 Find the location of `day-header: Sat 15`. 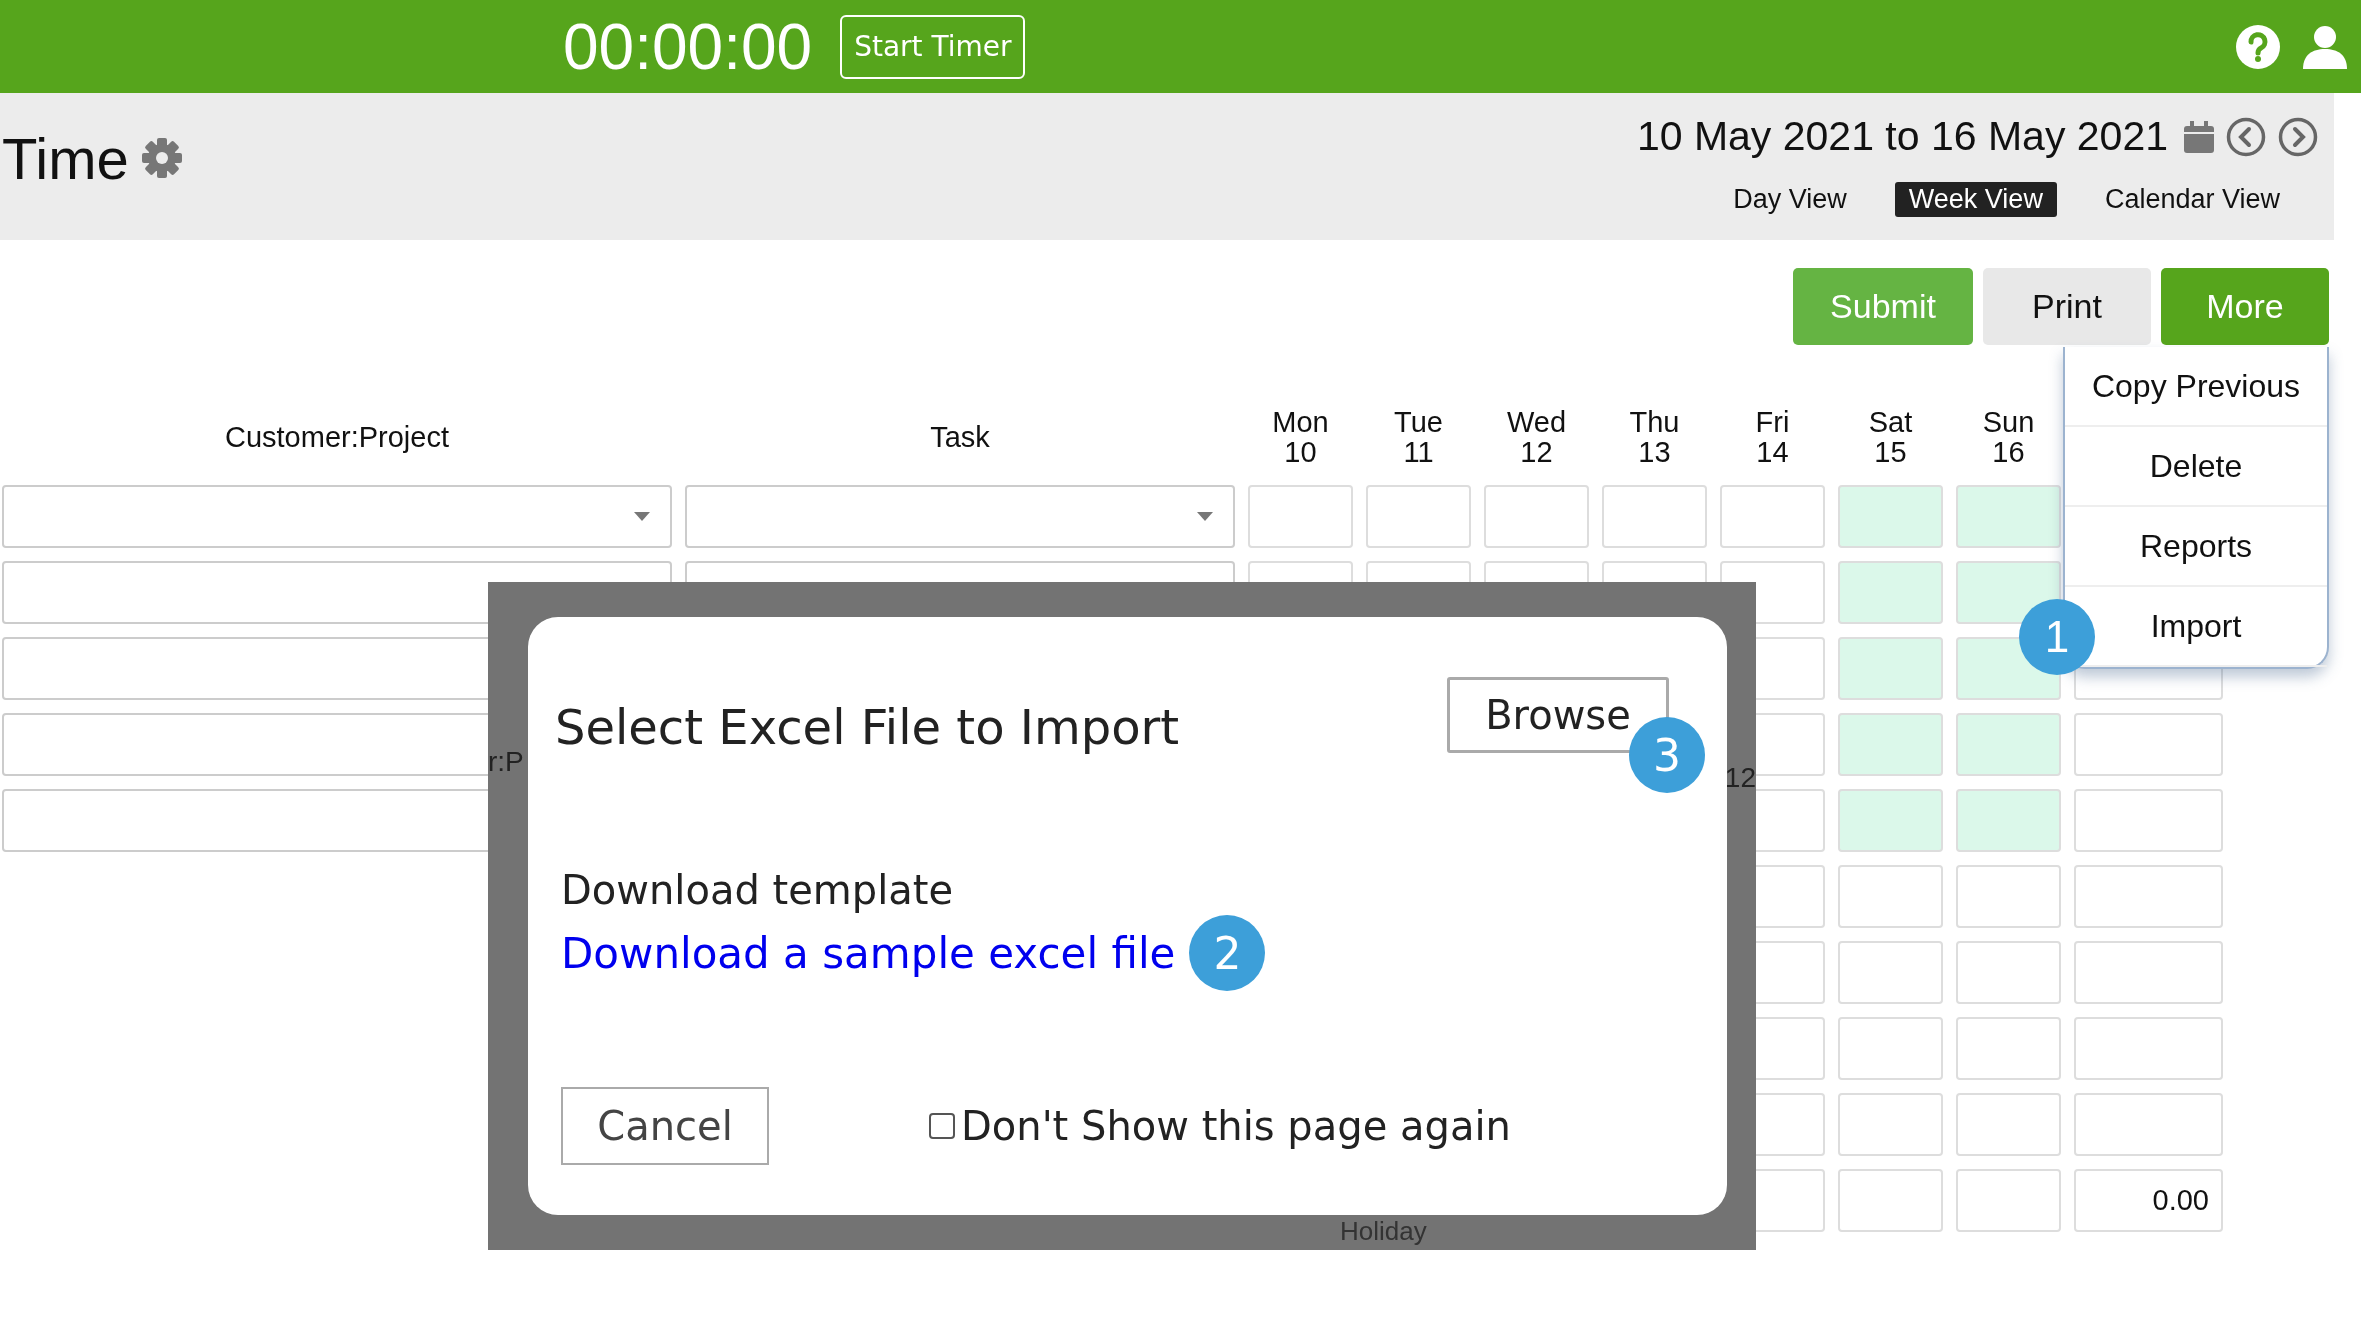

day-header: Sat 15 is located at coordinates (1890, 437).